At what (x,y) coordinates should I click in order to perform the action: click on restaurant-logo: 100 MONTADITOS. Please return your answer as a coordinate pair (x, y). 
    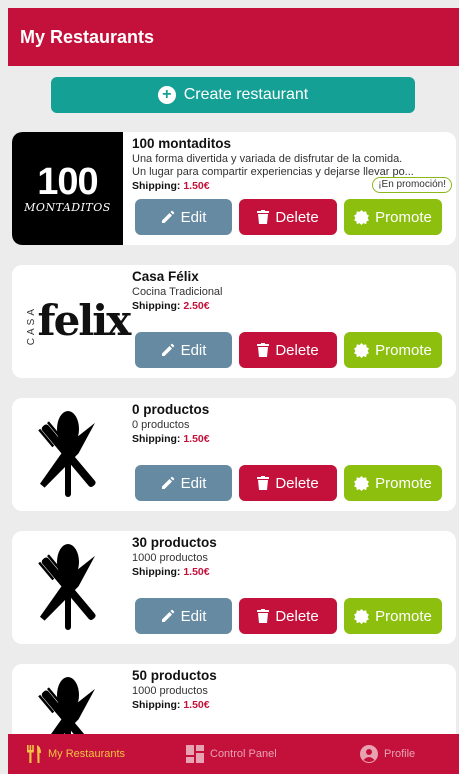
    Looking at the image, I should click on (67, 188).